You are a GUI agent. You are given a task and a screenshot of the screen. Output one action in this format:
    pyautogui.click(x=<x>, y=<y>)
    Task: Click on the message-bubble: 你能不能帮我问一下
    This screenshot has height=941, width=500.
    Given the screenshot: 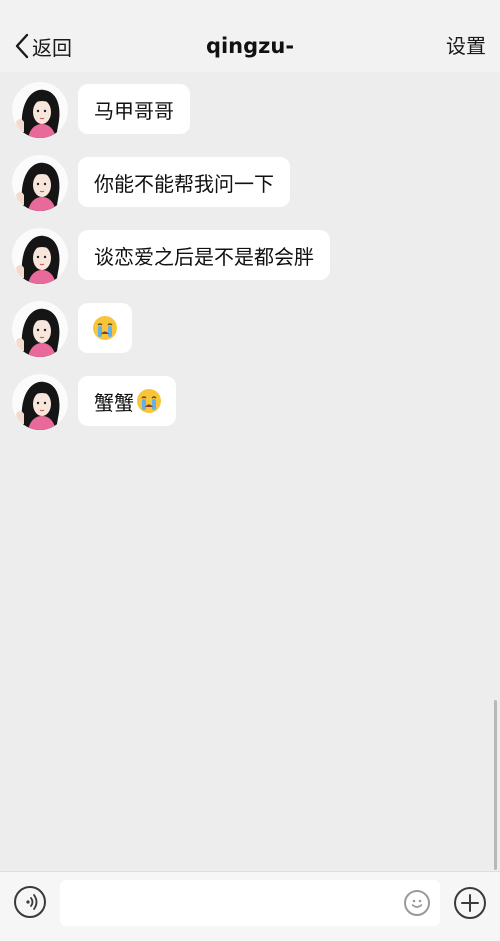 What is the action you would take?
    pyautogui.click(x=184, y=182)
    